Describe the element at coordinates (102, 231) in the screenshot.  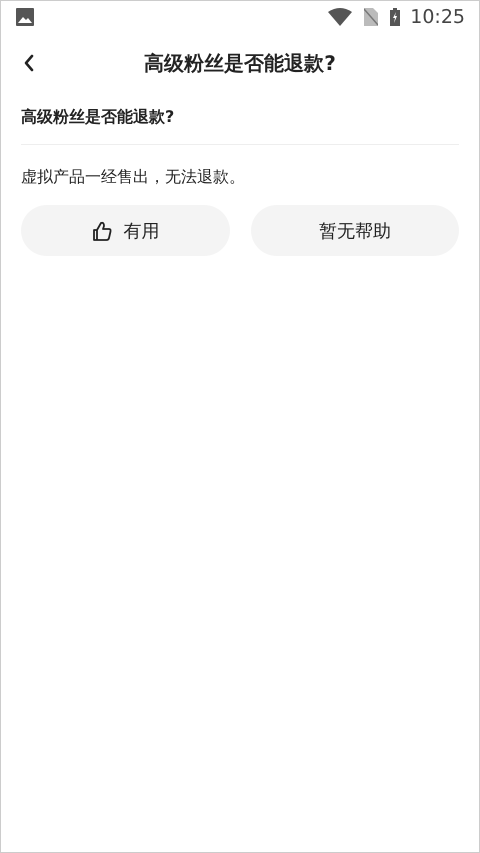
I see `thumbs-up-icon` at that location.